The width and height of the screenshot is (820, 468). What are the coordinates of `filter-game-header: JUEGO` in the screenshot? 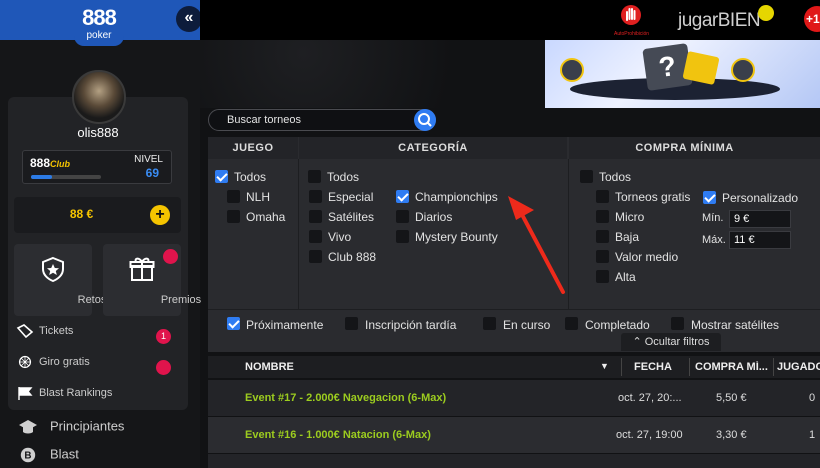 It's located at (253, 148).